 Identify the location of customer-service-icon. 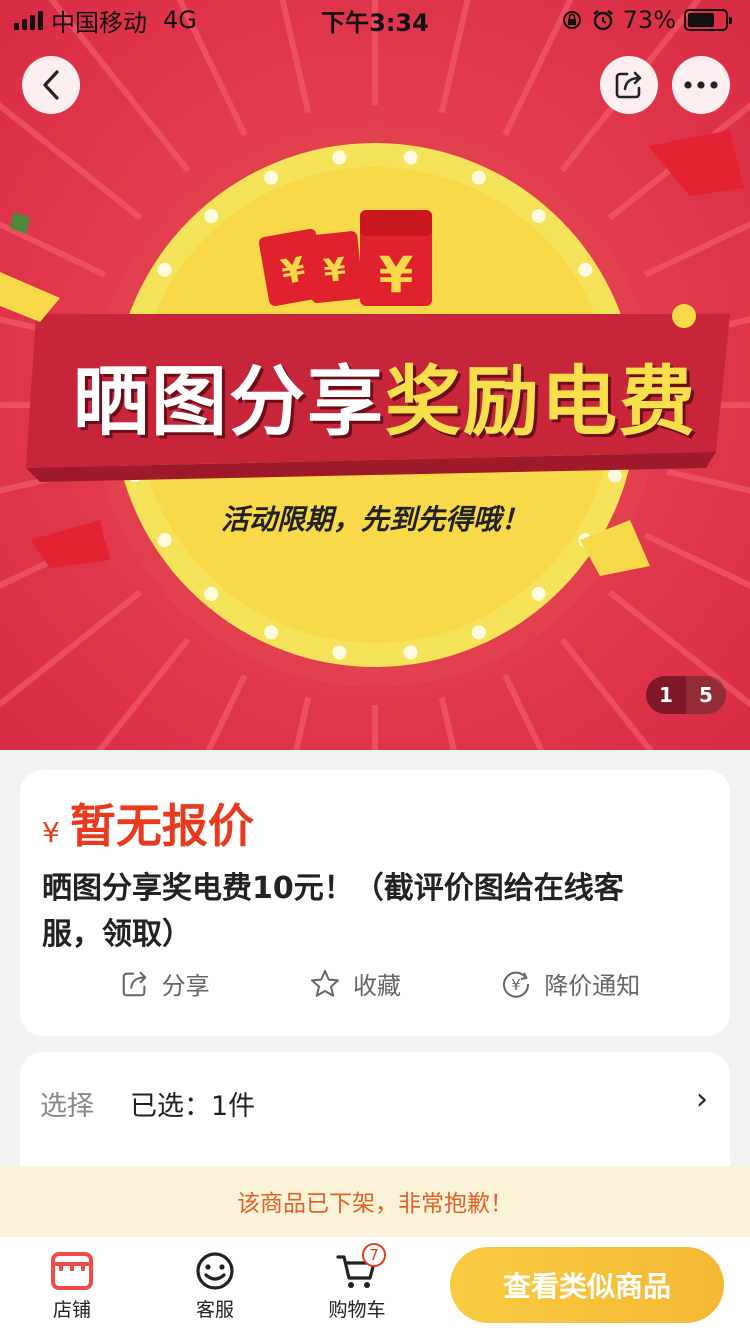
(215, 1271).